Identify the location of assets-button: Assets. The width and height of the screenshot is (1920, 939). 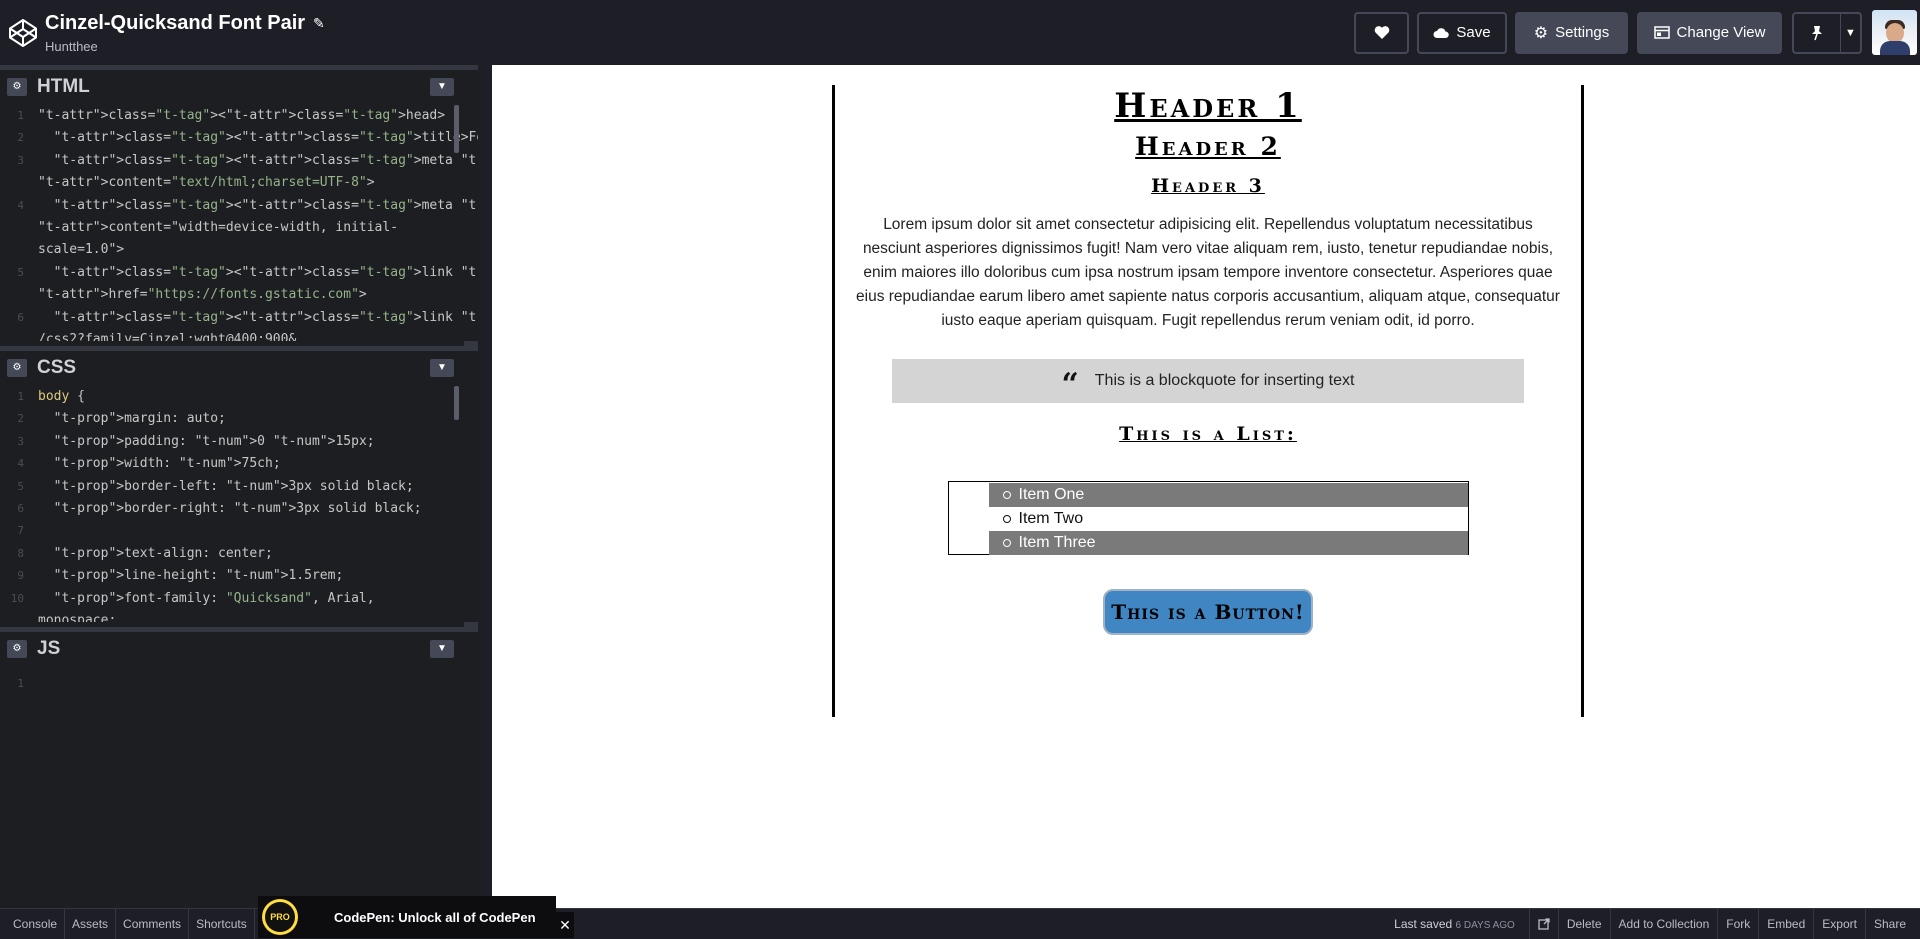
(91, 923).